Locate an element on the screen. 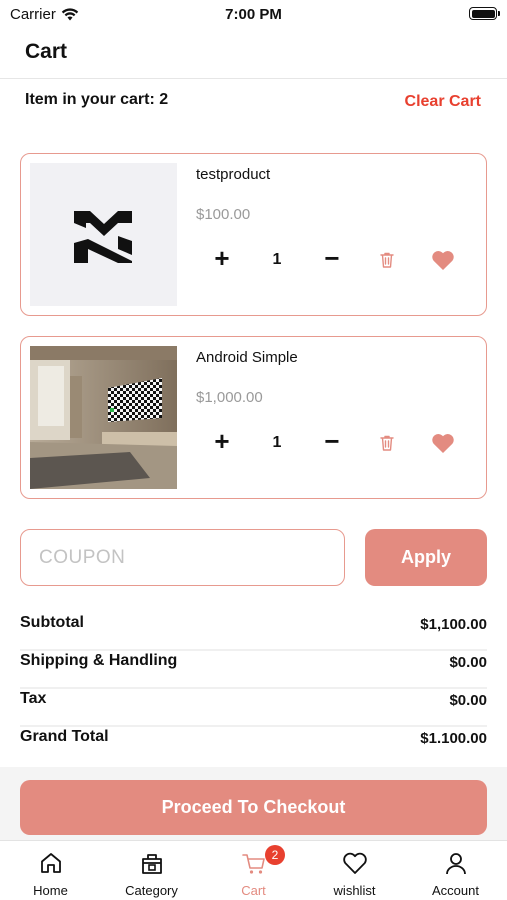  product-price: $100.00 is located at coordinates (223, 214).